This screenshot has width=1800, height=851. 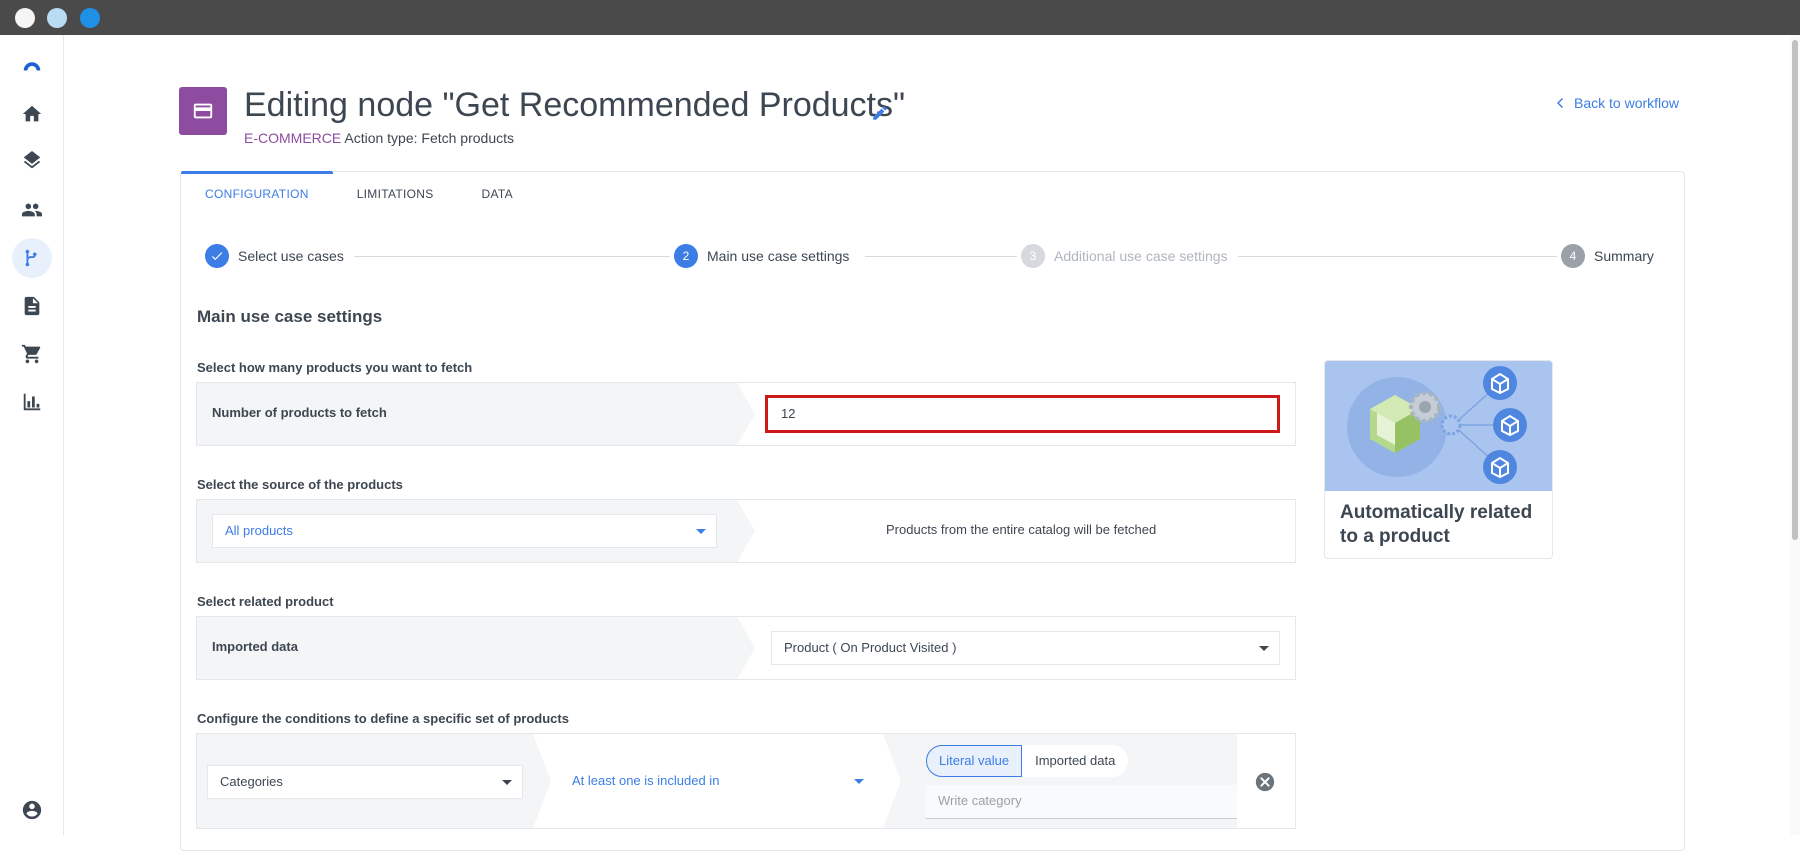 I want to click on document-icon, so click(x=32, y=306).